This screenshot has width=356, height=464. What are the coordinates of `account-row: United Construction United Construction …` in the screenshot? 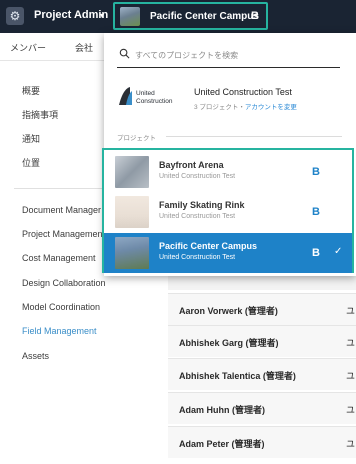 It's located at (232, 96).